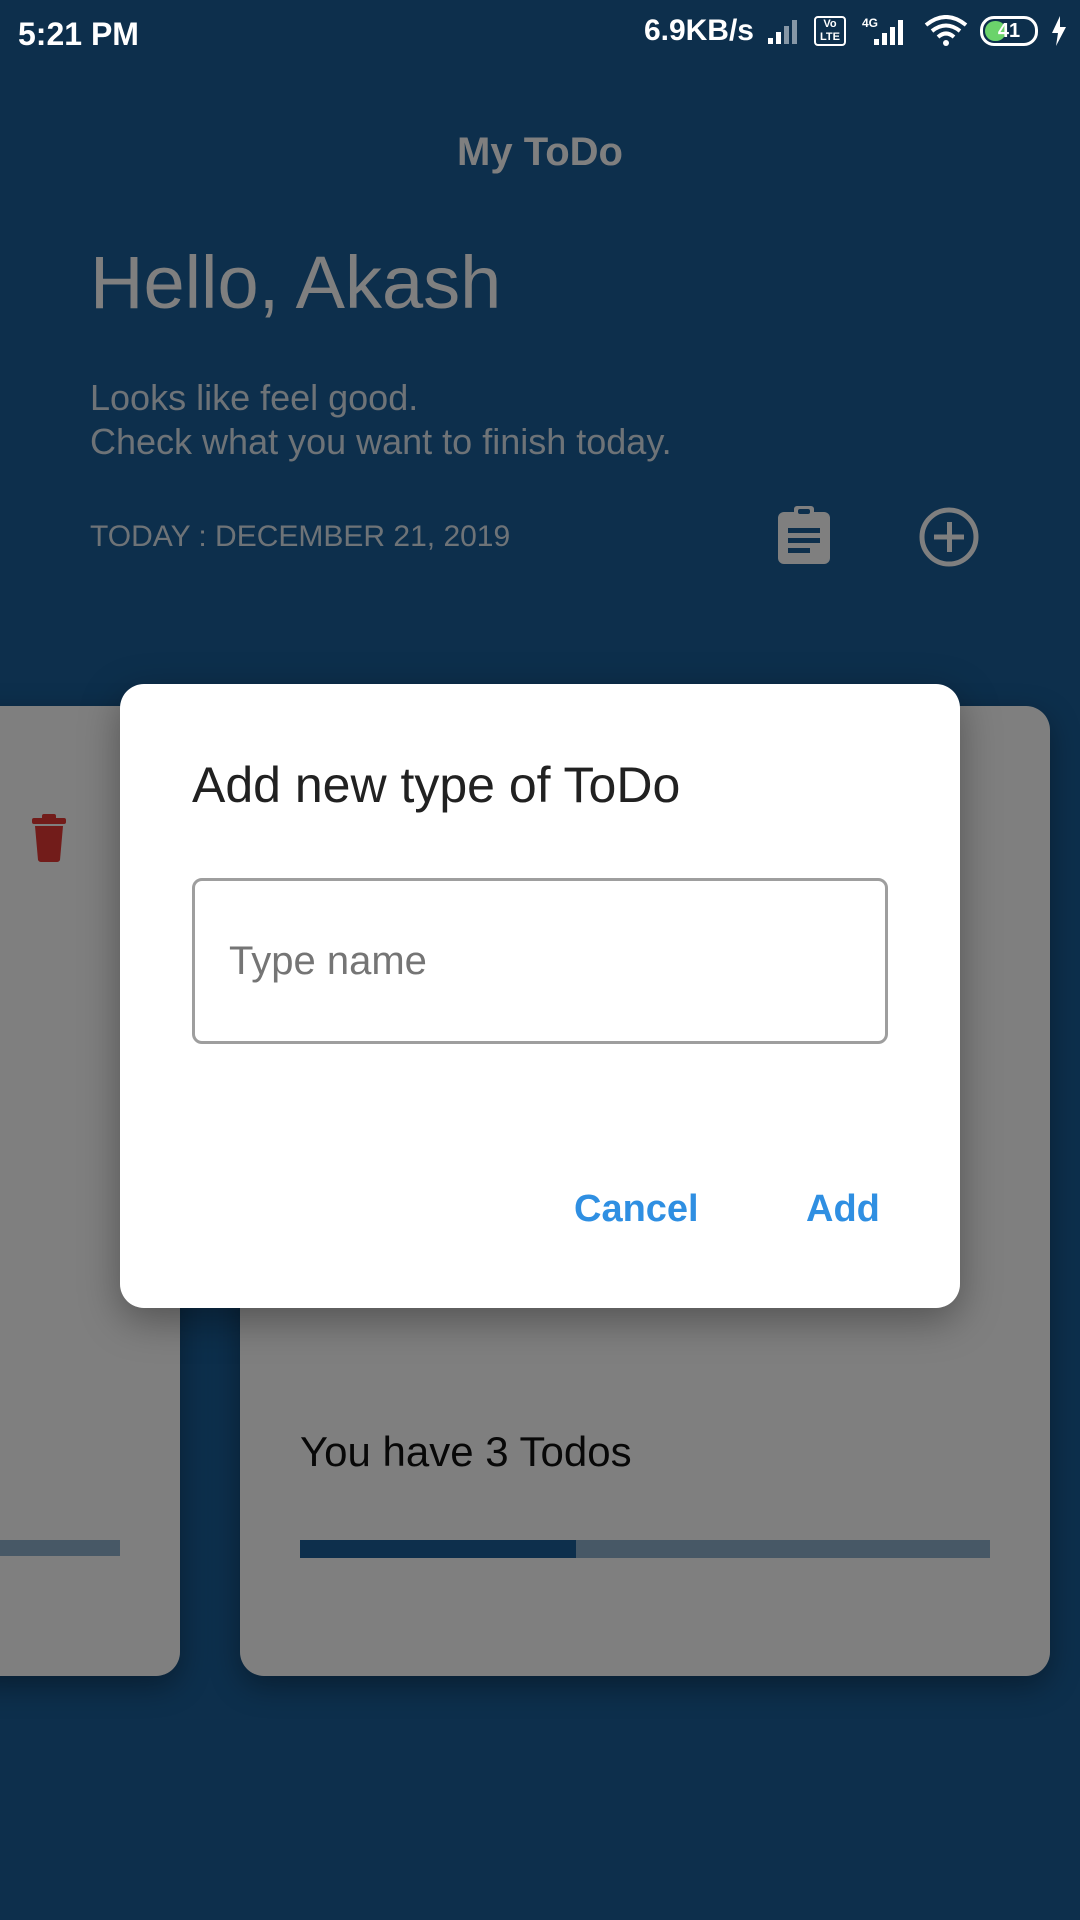  I want to click on signal-4g-icon: 4G, so click(882, 30).